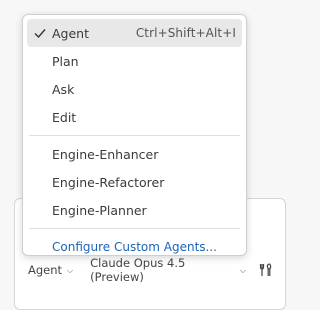 The image size is (320, 310). I want to click on menu-item-plan: Plan, so click(134, 61).